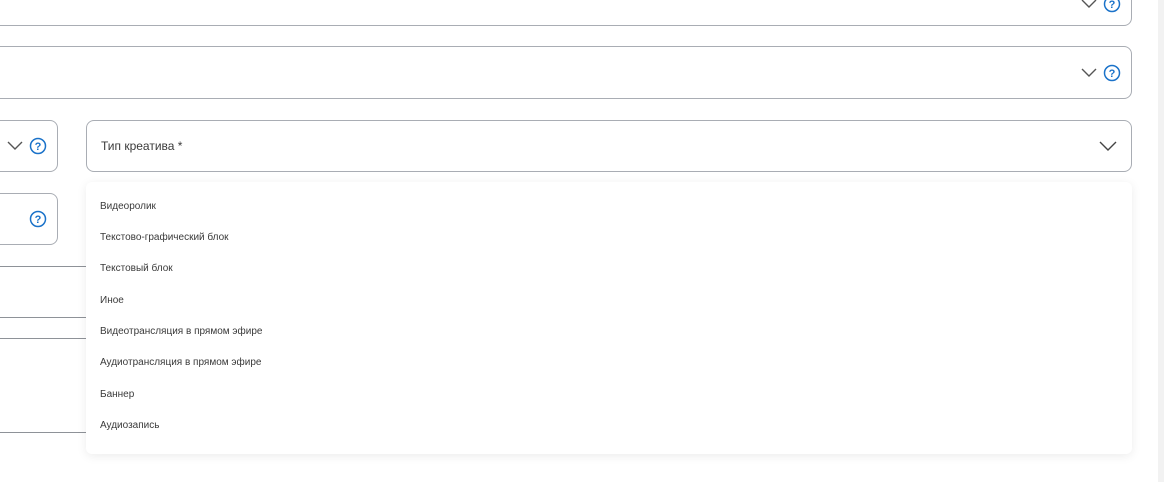 This screenshot has height=482, width=1164. What do you see at coordinates (566, 13) in the screenshot?
I see `top-select-field: ?` at bounding box center [566, 13].